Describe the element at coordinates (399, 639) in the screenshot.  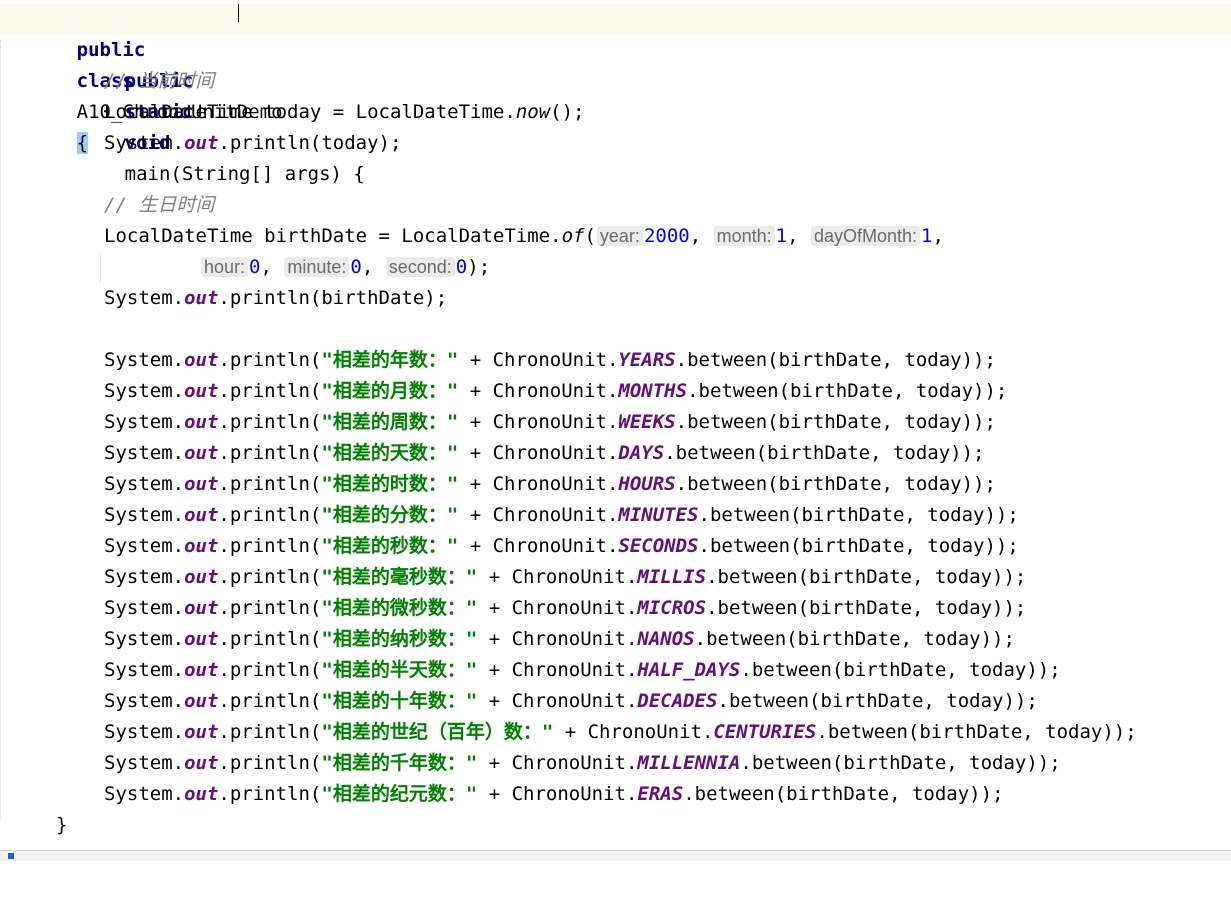
I see `string-label: "相差的纳秒数："` at that location.